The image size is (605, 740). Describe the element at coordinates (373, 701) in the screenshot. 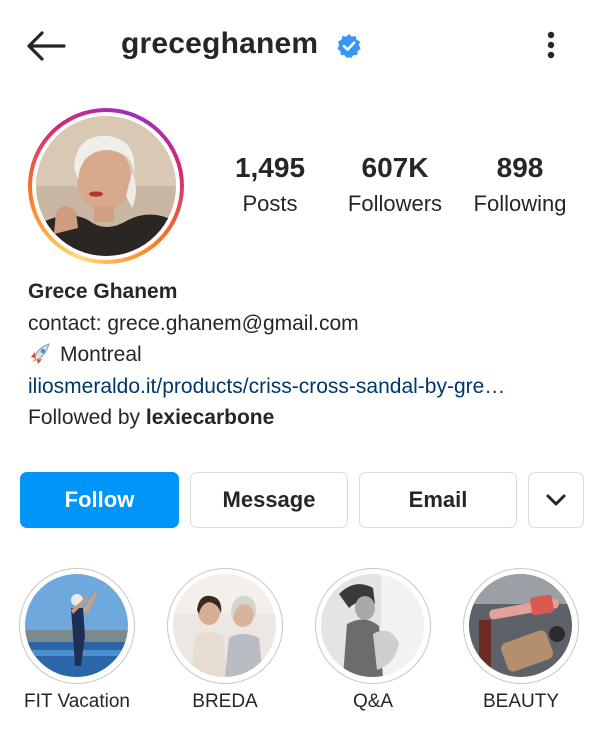

I see `highlight-label: Q&A` at that location.